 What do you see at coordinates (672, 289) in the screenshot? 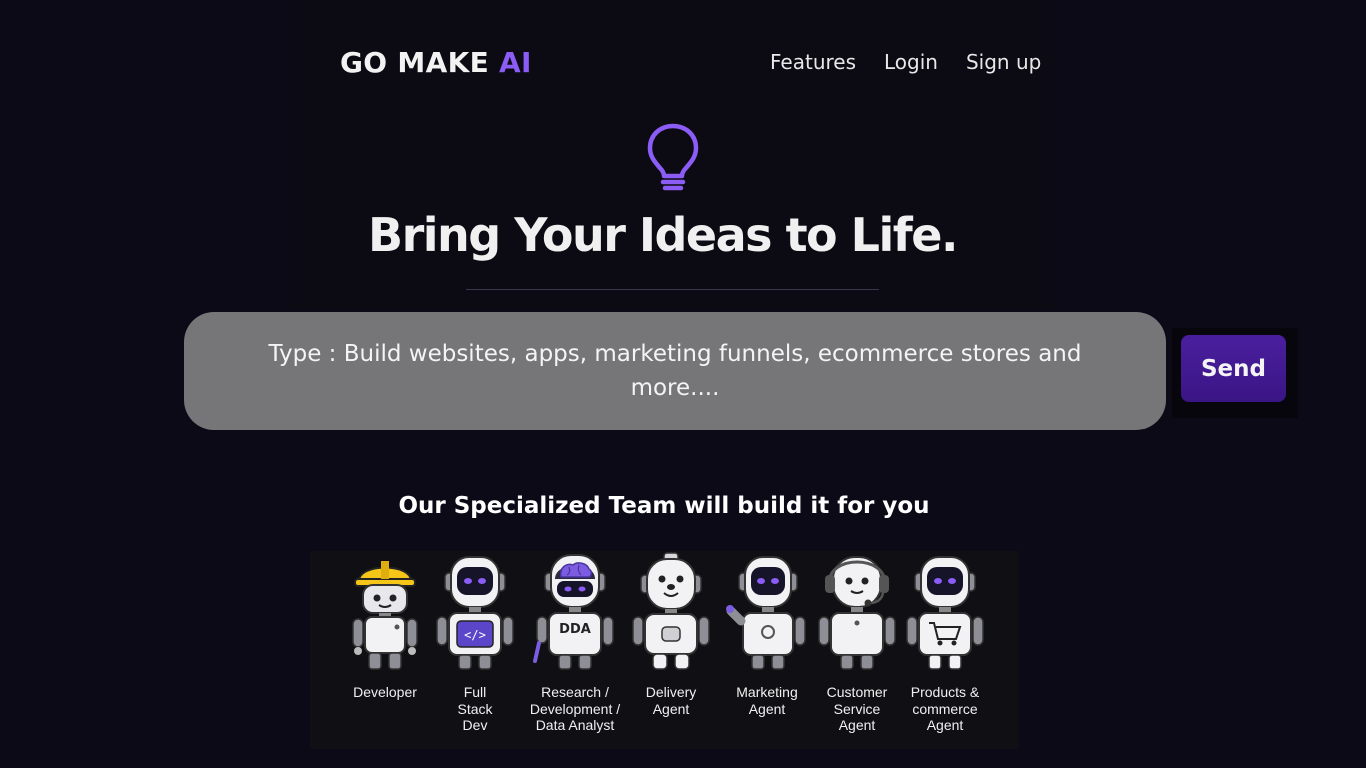
I see `divider` at bounding box center [672, 289].